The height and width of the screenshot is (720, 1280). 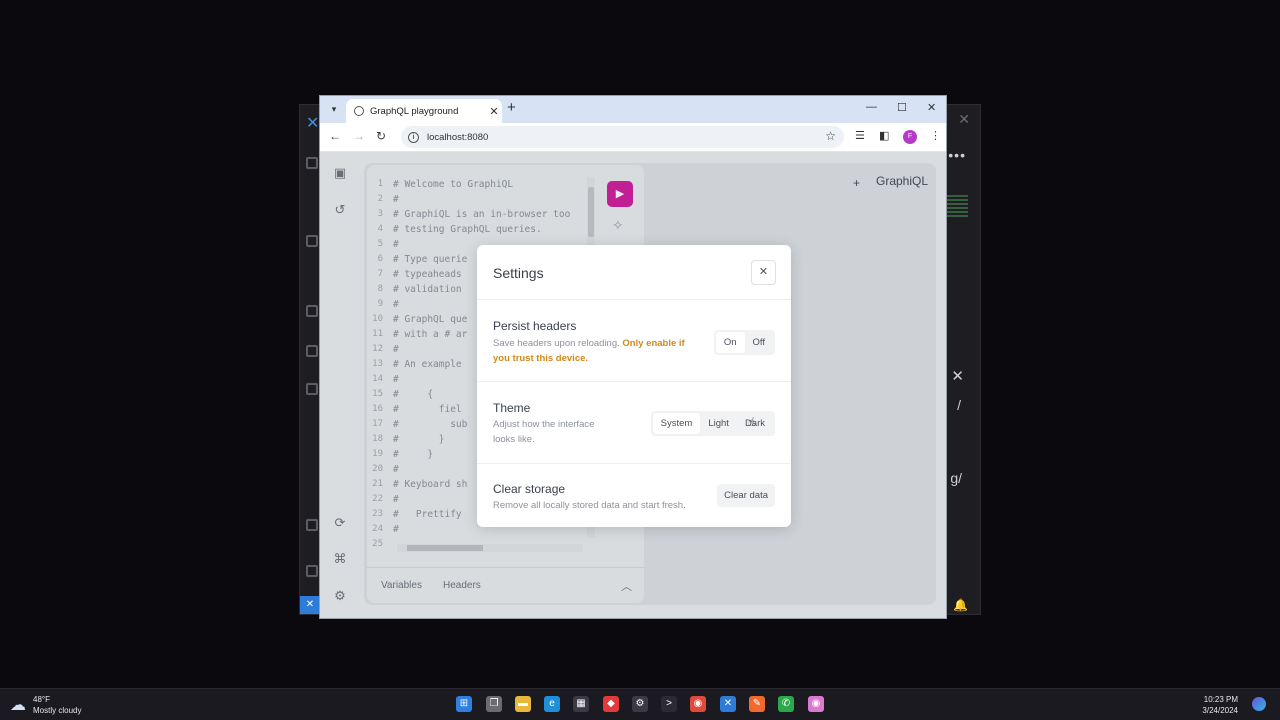 I want to click on globe-icon, so click(x=359, y=111).